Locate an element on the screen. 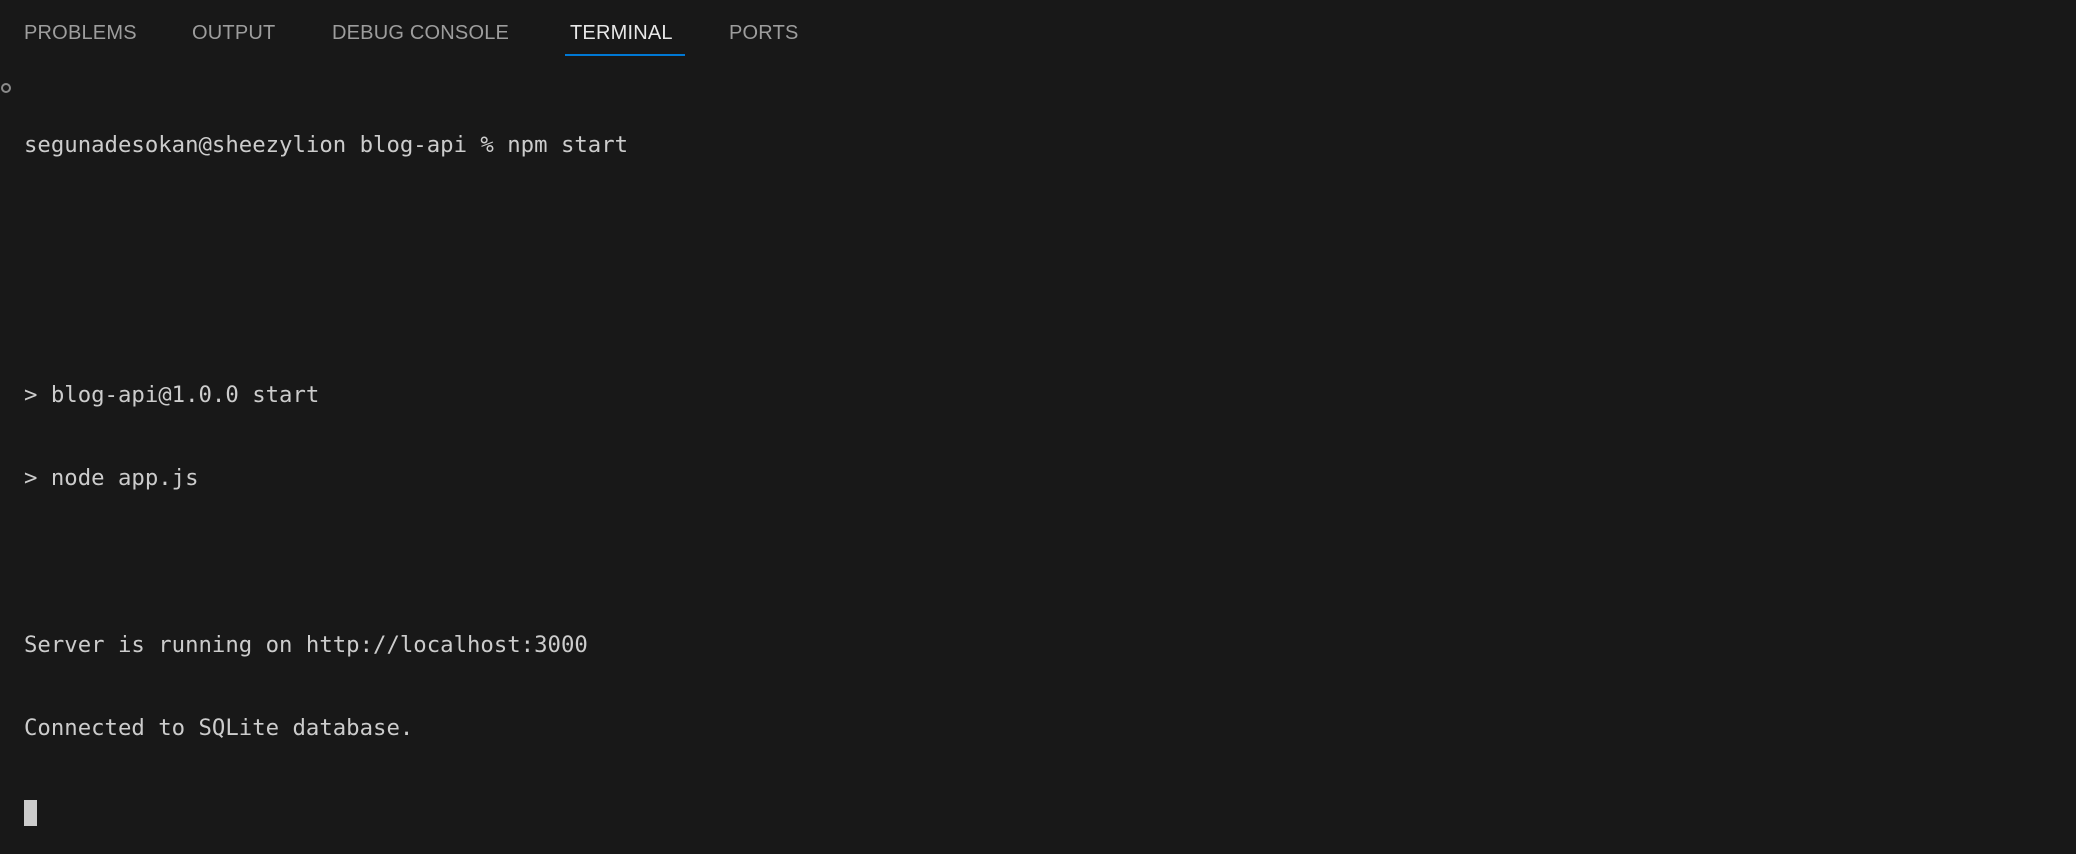  tab-debug-console: DEBUG CONSOLE is located at coordinates (420, 33).